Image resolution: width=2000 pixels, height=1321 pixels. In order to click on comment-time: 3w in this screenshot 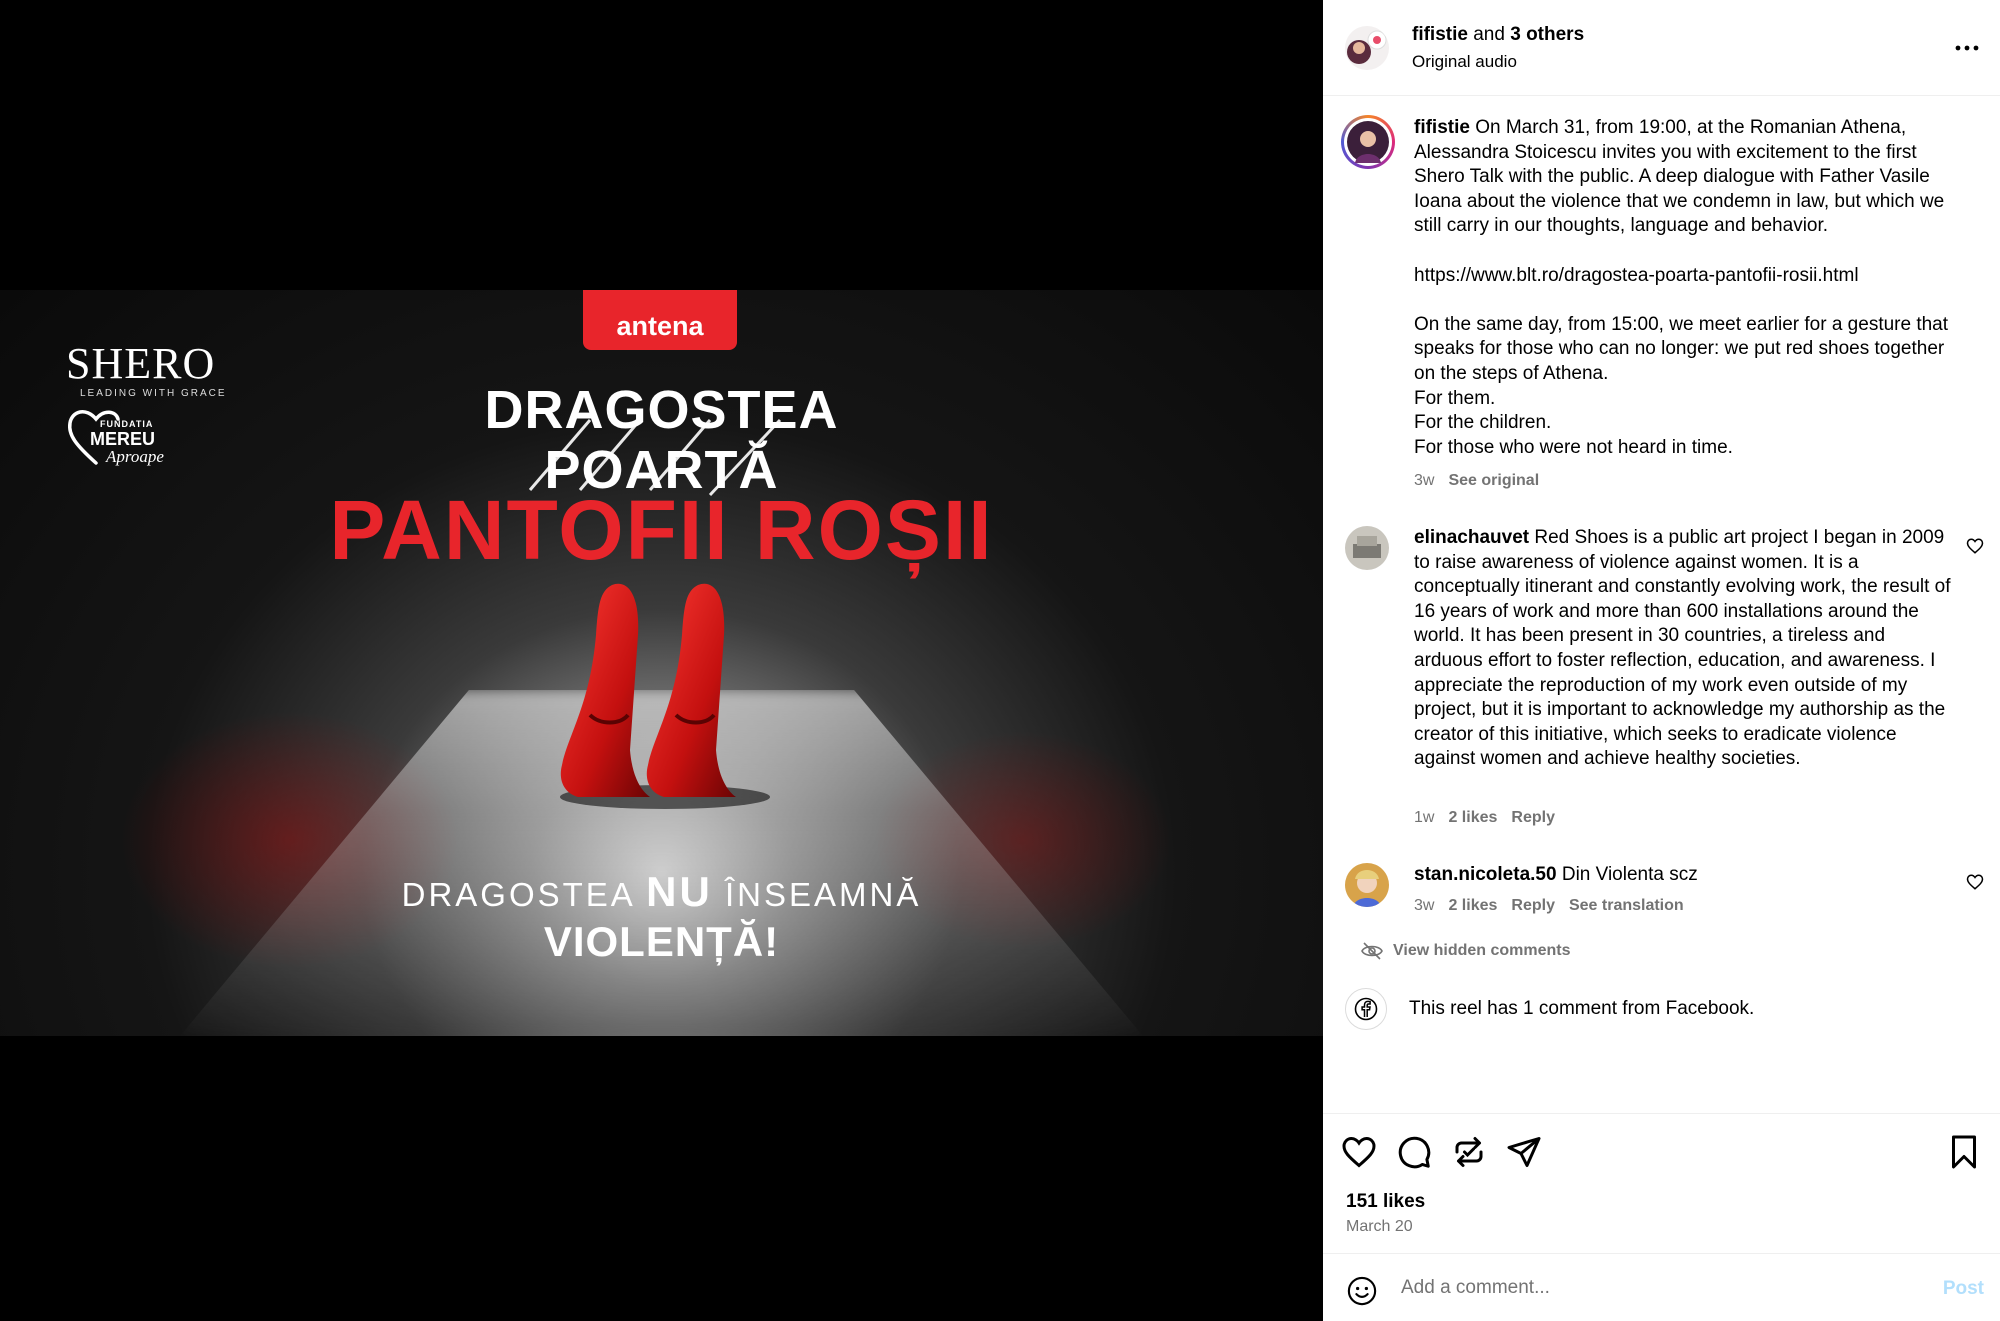, I will do `click(1424, 905)`.